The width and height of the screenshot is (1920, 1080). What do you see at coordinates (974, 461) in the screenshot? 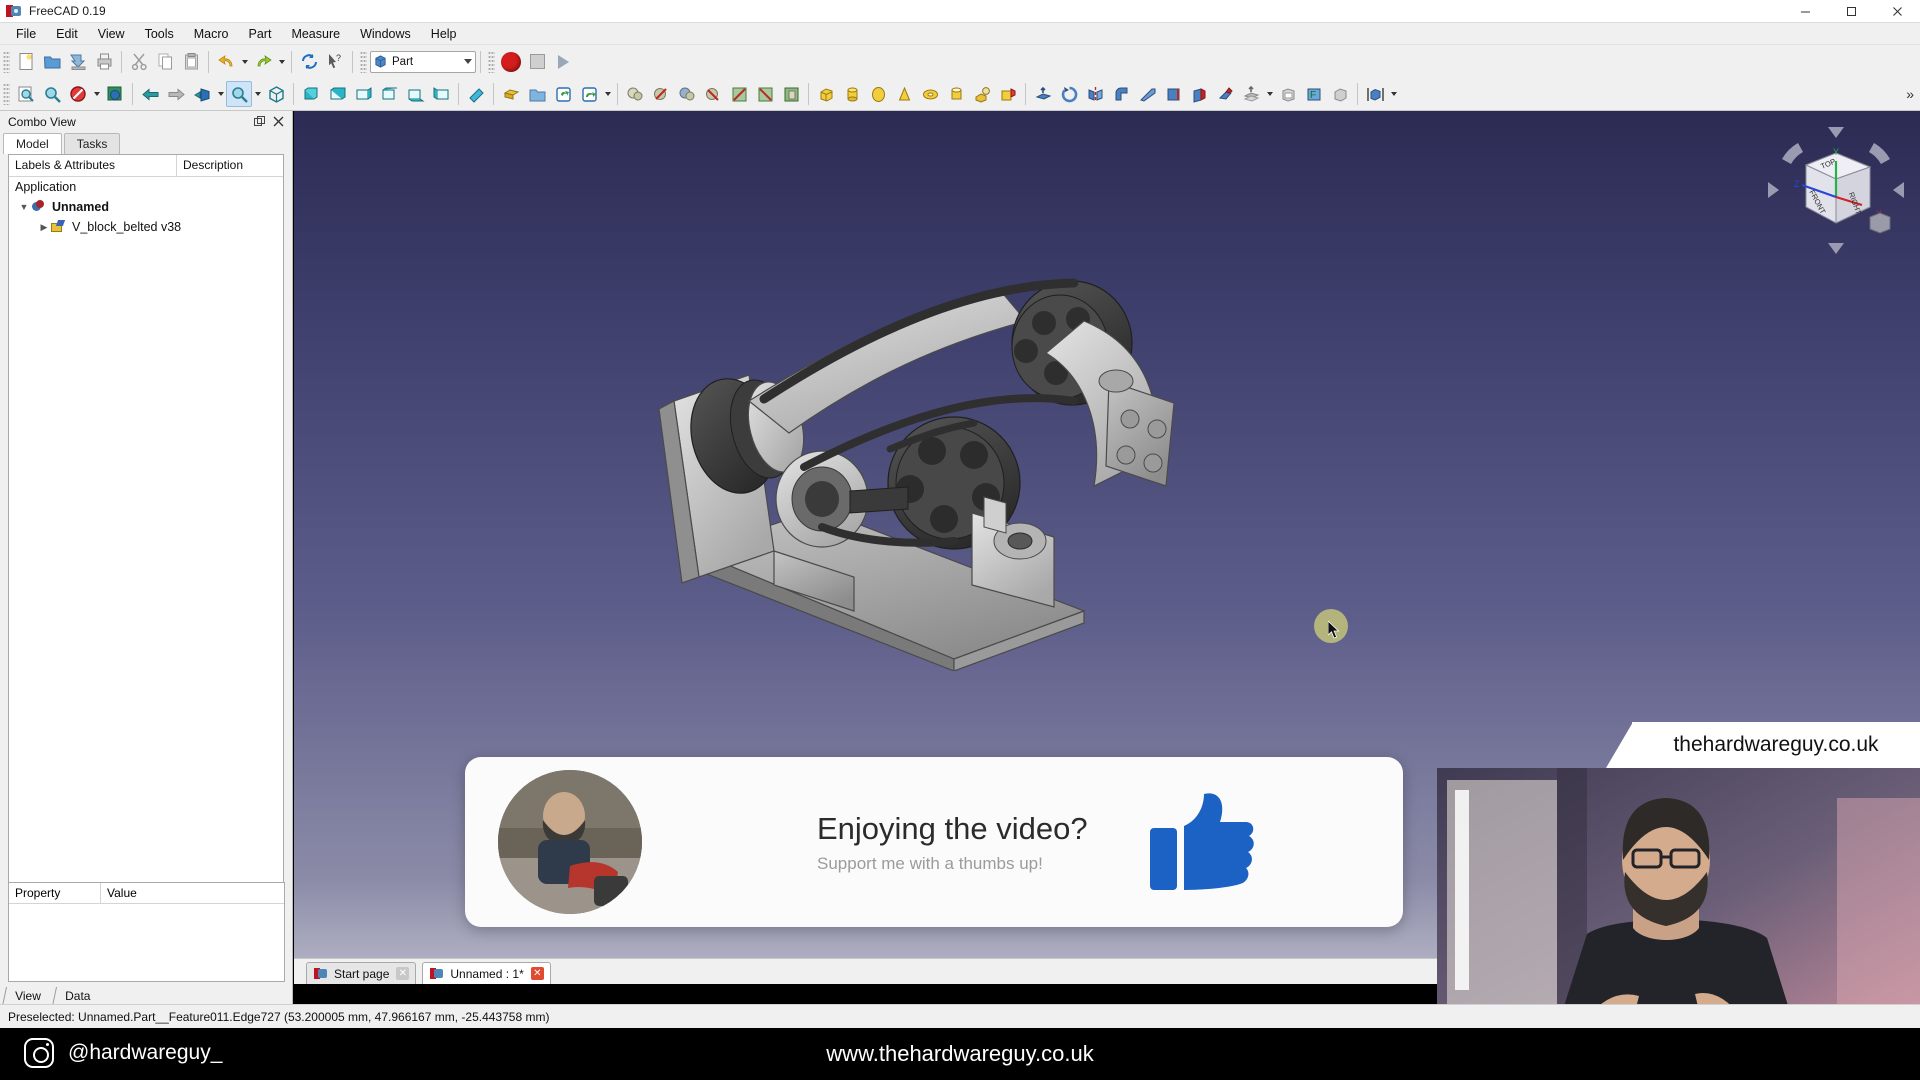
I see `cad-model` at bounding box center [974, 461].